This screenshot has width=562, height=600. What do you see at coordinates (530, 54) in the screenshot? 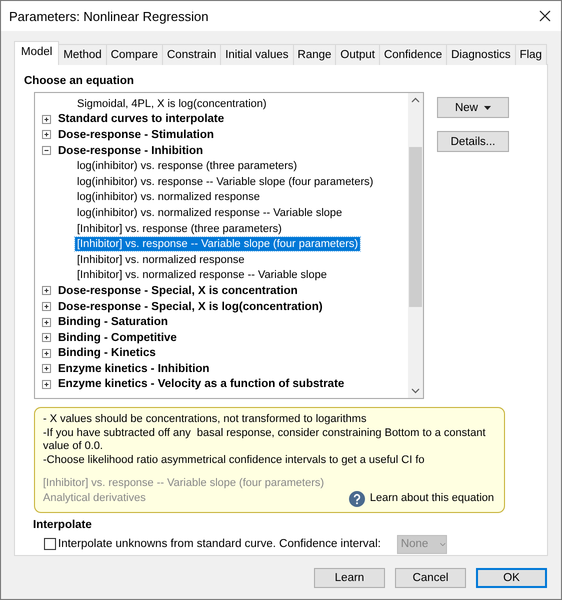
I see `tab: Flag` at bounding box center [530, 54].